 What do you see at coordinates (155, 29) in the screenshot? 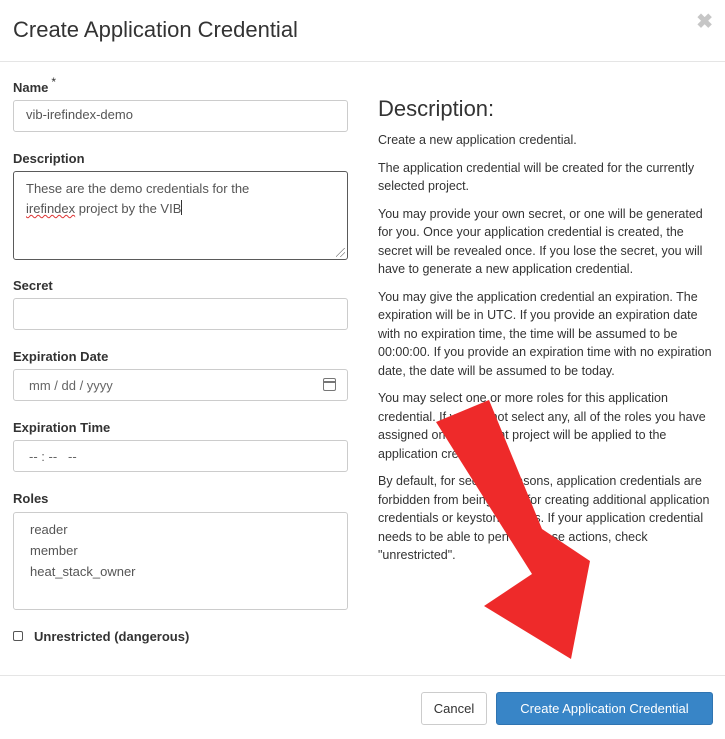
I see `dialog-title: Create Application Credential` at bounding box center [155, 29].